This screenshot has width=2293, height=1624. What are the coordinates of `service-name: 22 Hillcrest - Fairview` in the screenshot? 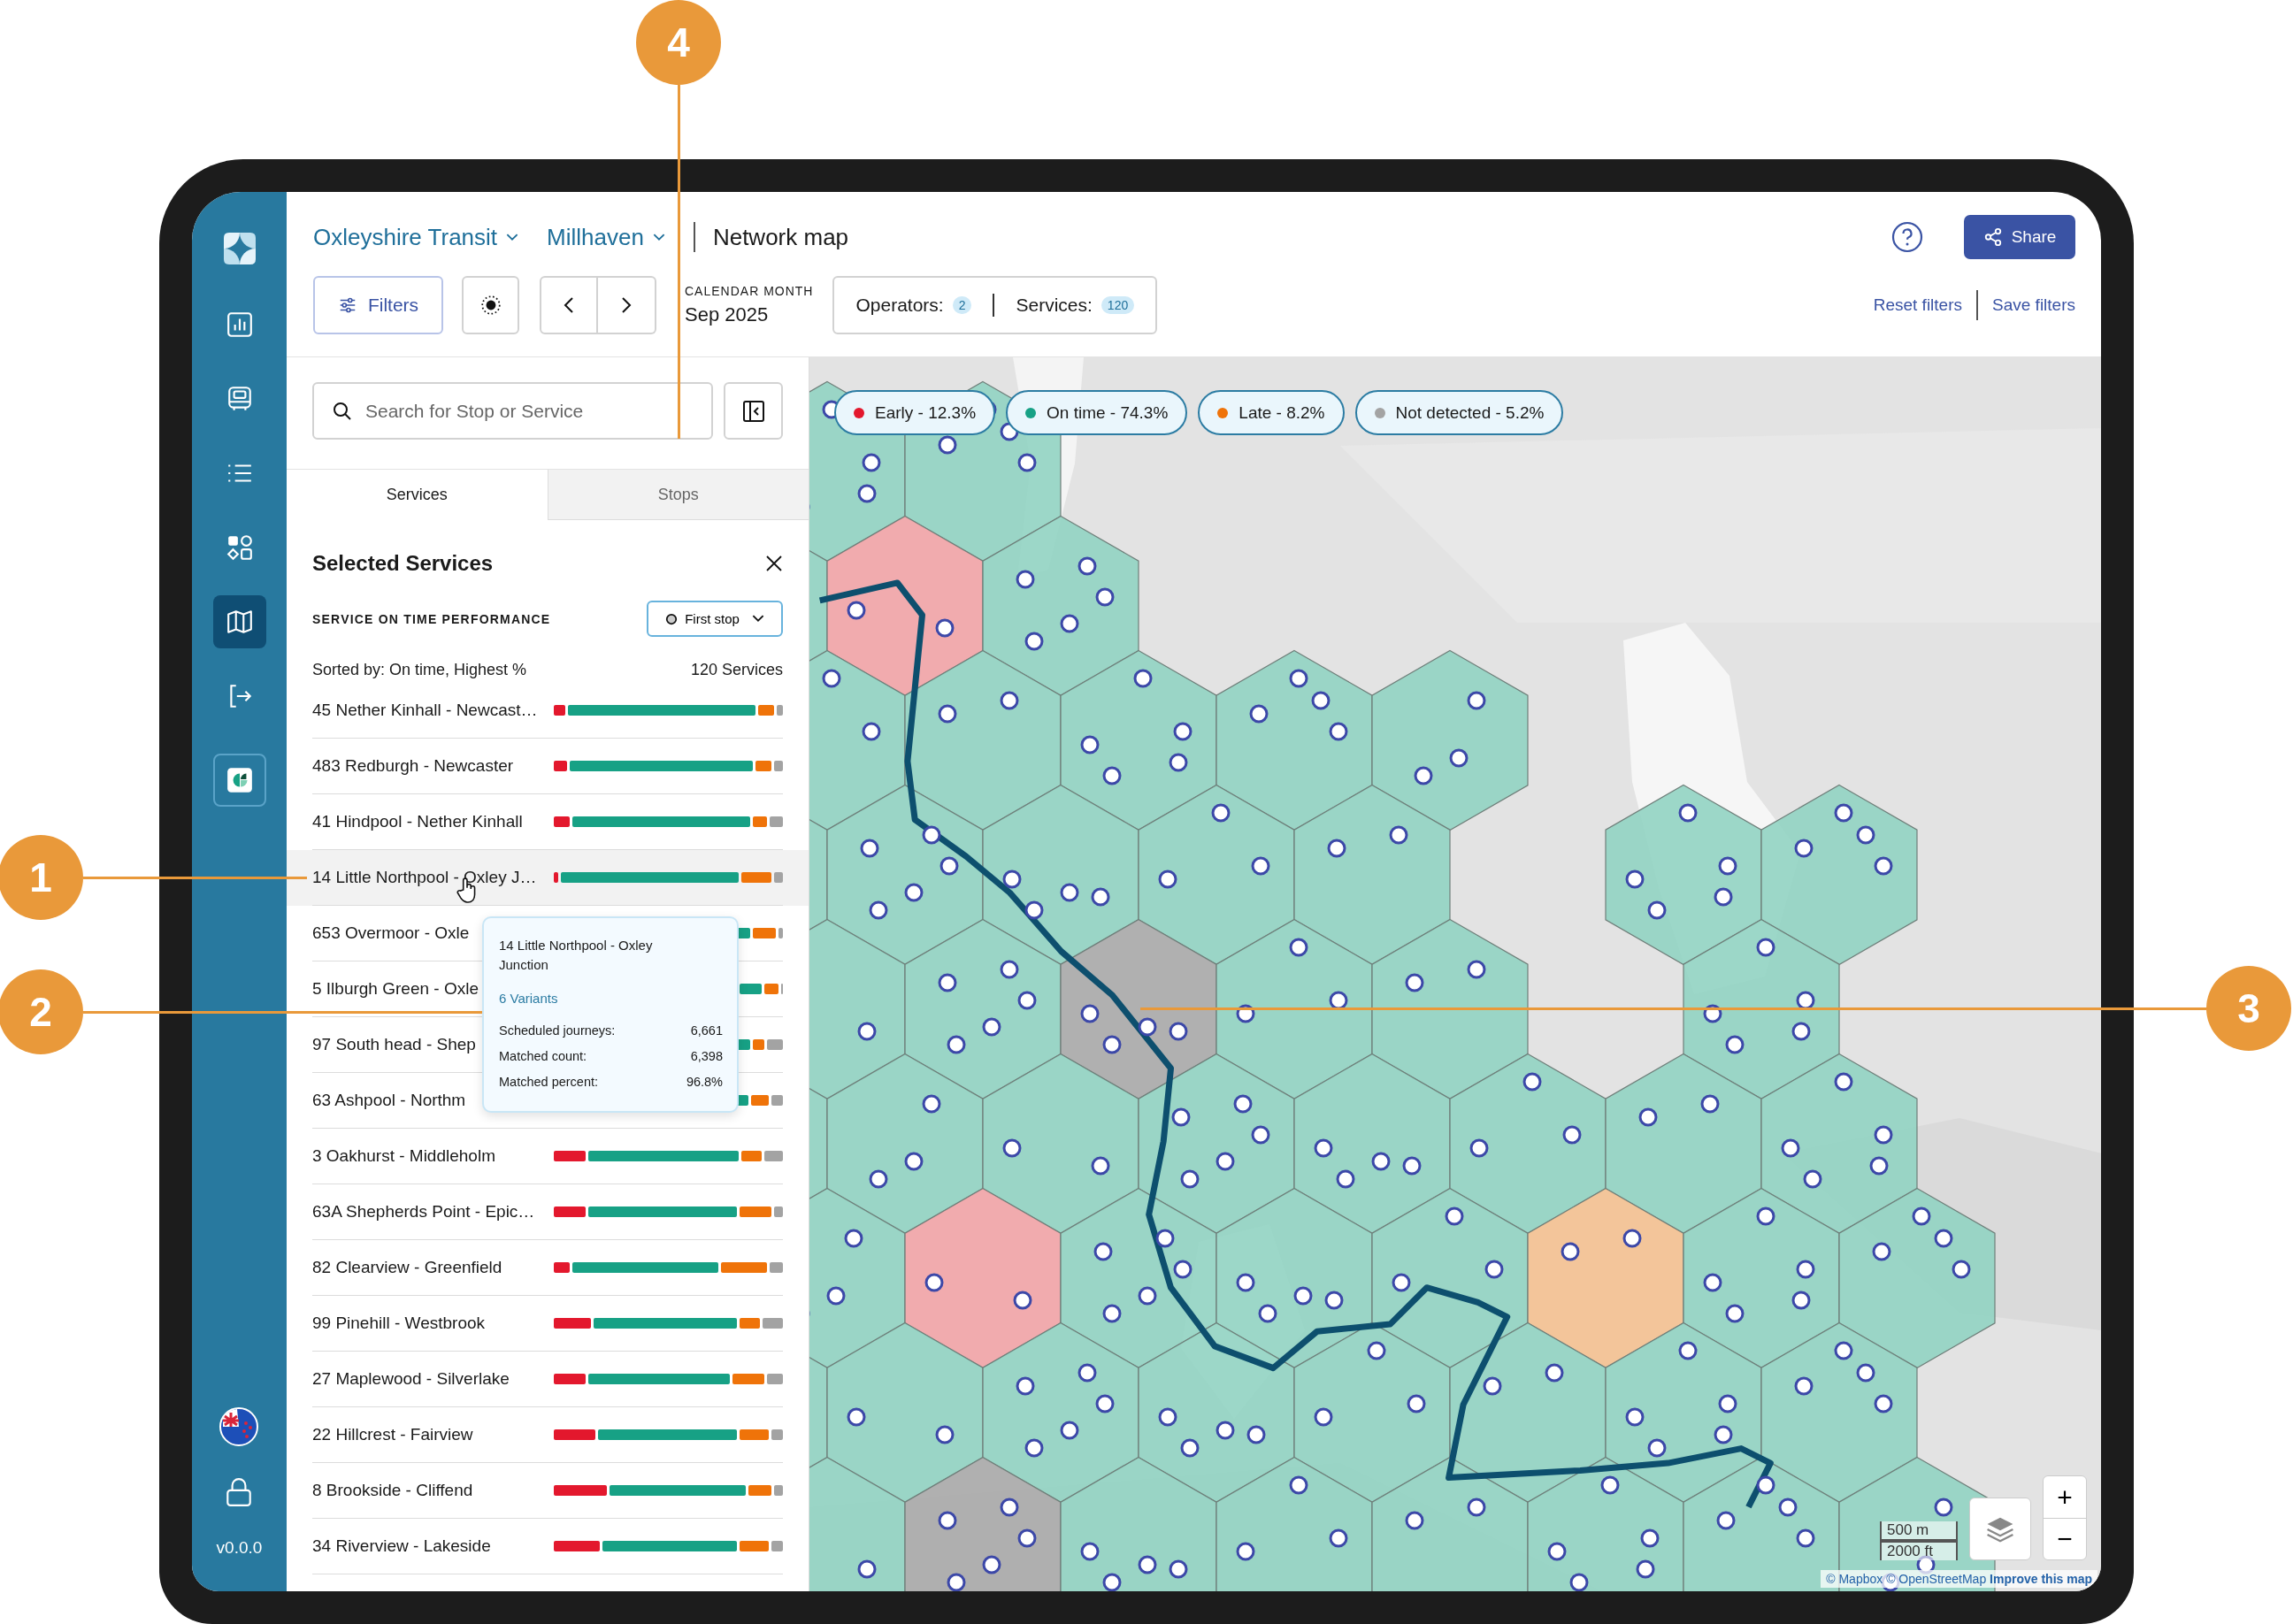 It's located at (393, 1434).